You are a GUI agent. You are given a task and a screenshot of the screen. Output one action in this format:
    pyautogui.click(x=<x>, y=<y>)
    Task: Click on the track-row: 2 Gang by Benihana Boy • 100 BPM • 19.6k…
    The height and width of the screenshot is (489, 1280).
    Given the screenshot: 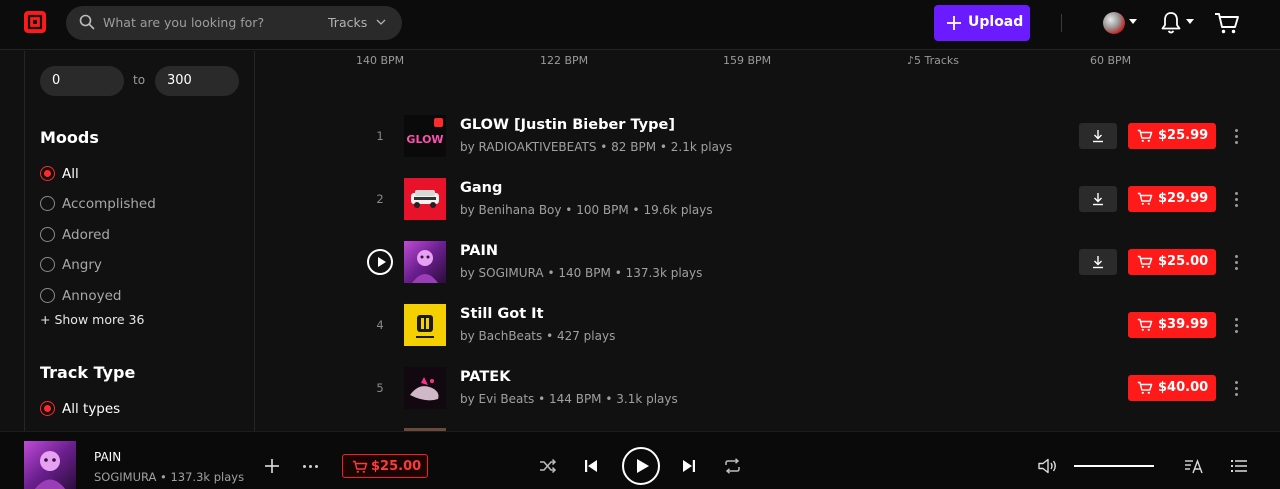 What is the action you would take?
    pyautogui.click(x=768, y=201)
    